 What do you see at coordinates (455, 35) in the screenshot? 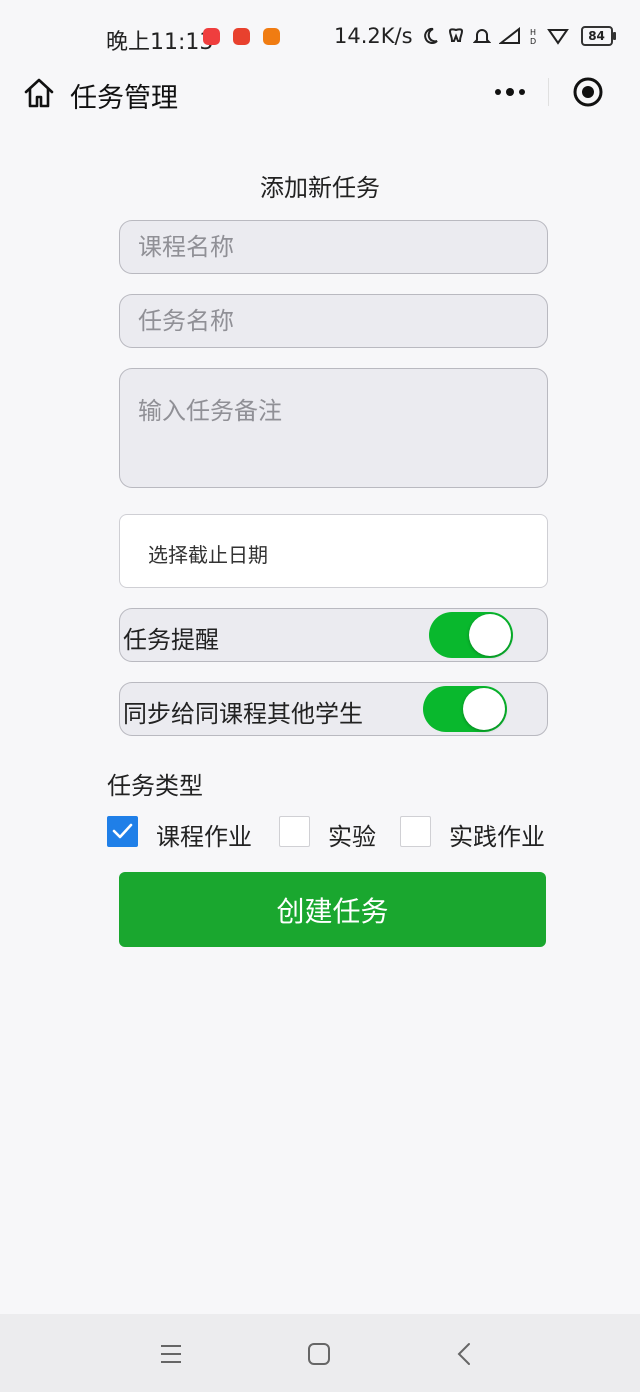
I see `tooth-icon` at bounding box center [455, 35].